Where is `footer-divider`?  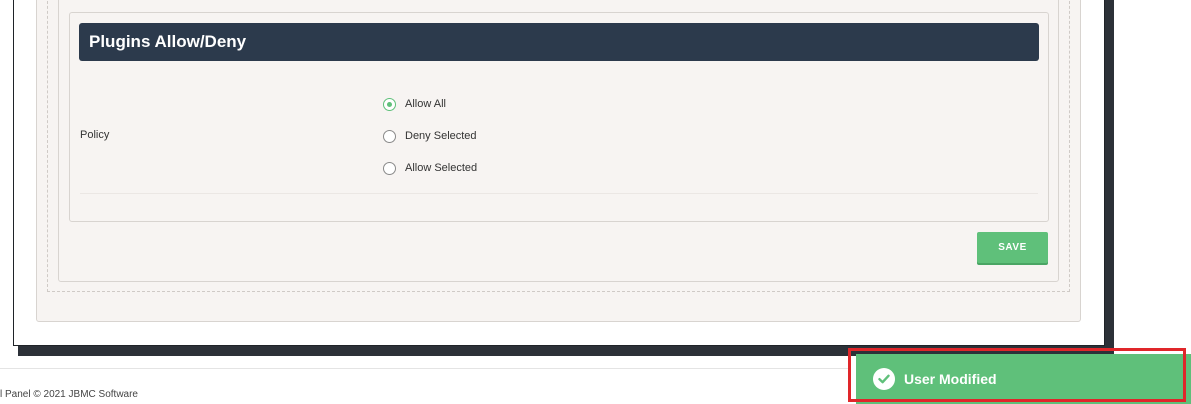
footer-divider is located at coordinates (425, 368).